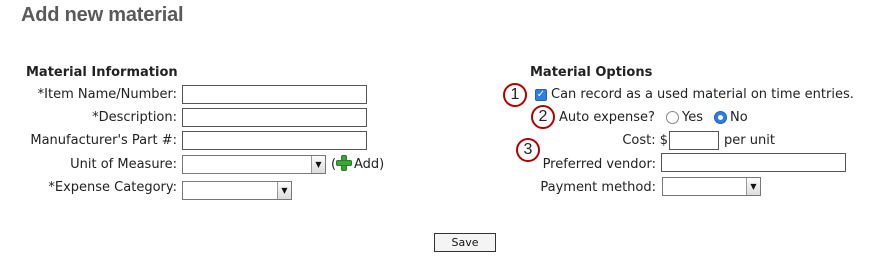 The height and width of the screenshot is (263, 884). I want to click on cost-label: Cost: $, so click(645, 140).